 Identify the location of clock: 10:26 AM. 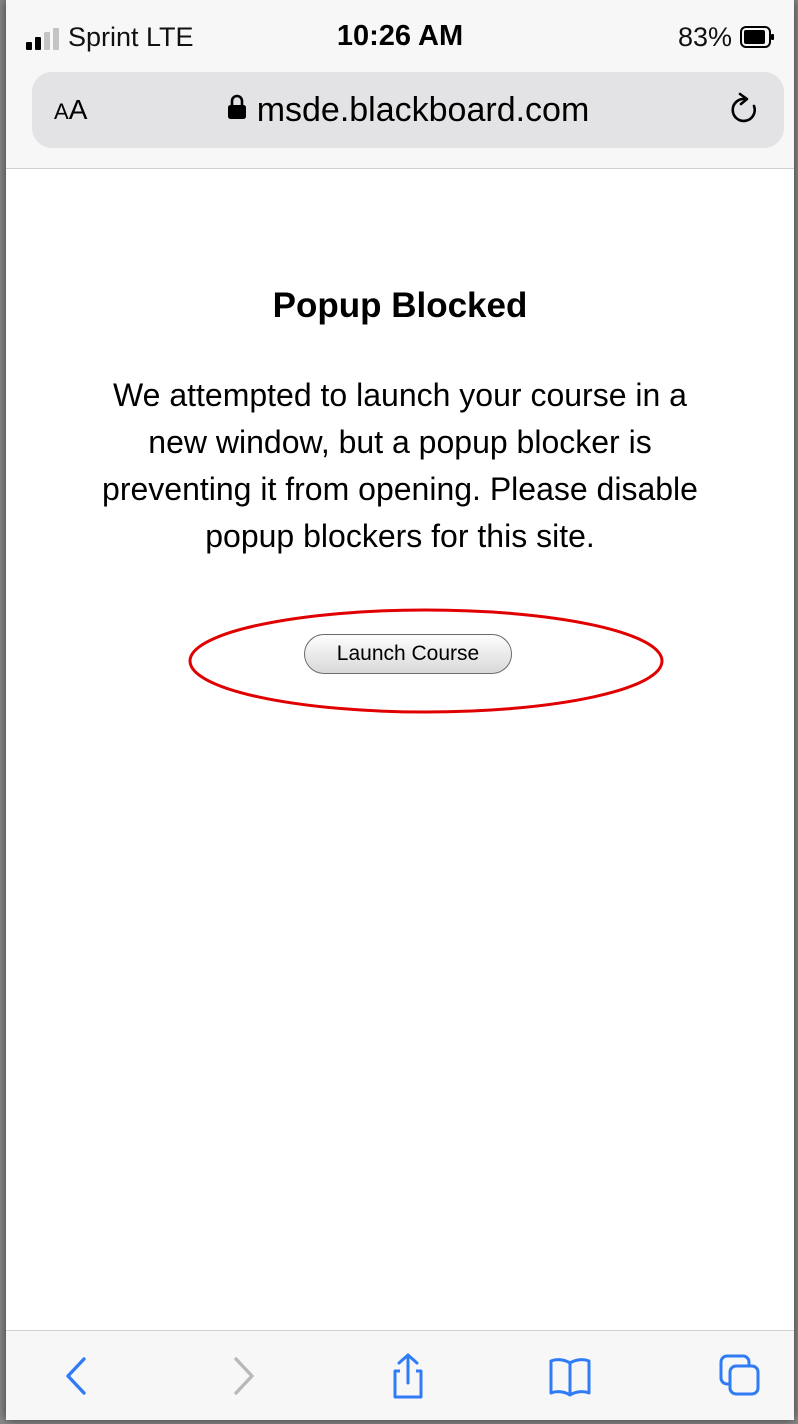
(400, 36).